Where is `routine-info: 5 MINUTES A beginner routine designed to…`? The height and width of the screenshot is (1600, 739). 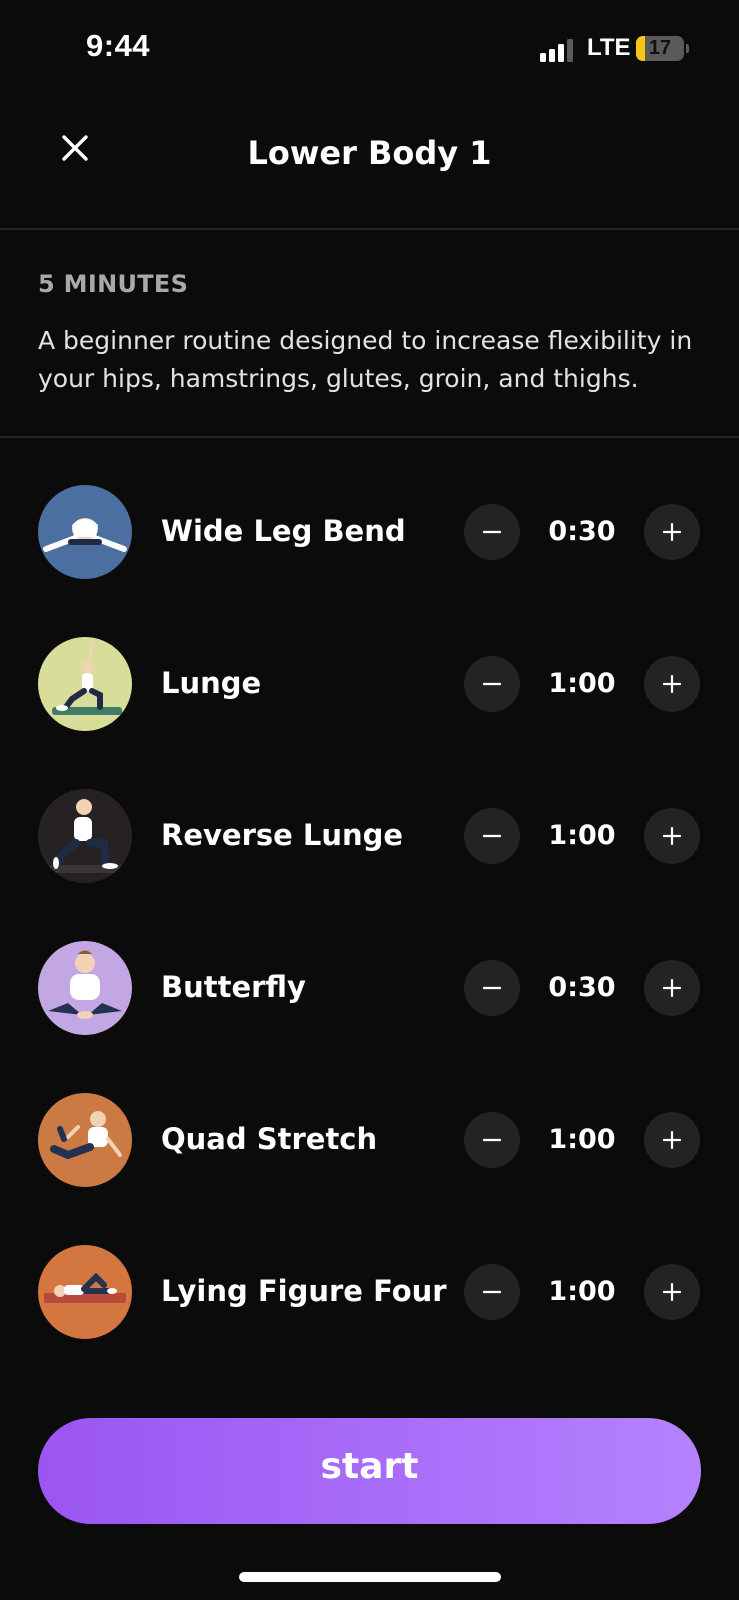
routine-info: 5 MINUTES A beginner routine designed to… is located at coordinates (369, 334).